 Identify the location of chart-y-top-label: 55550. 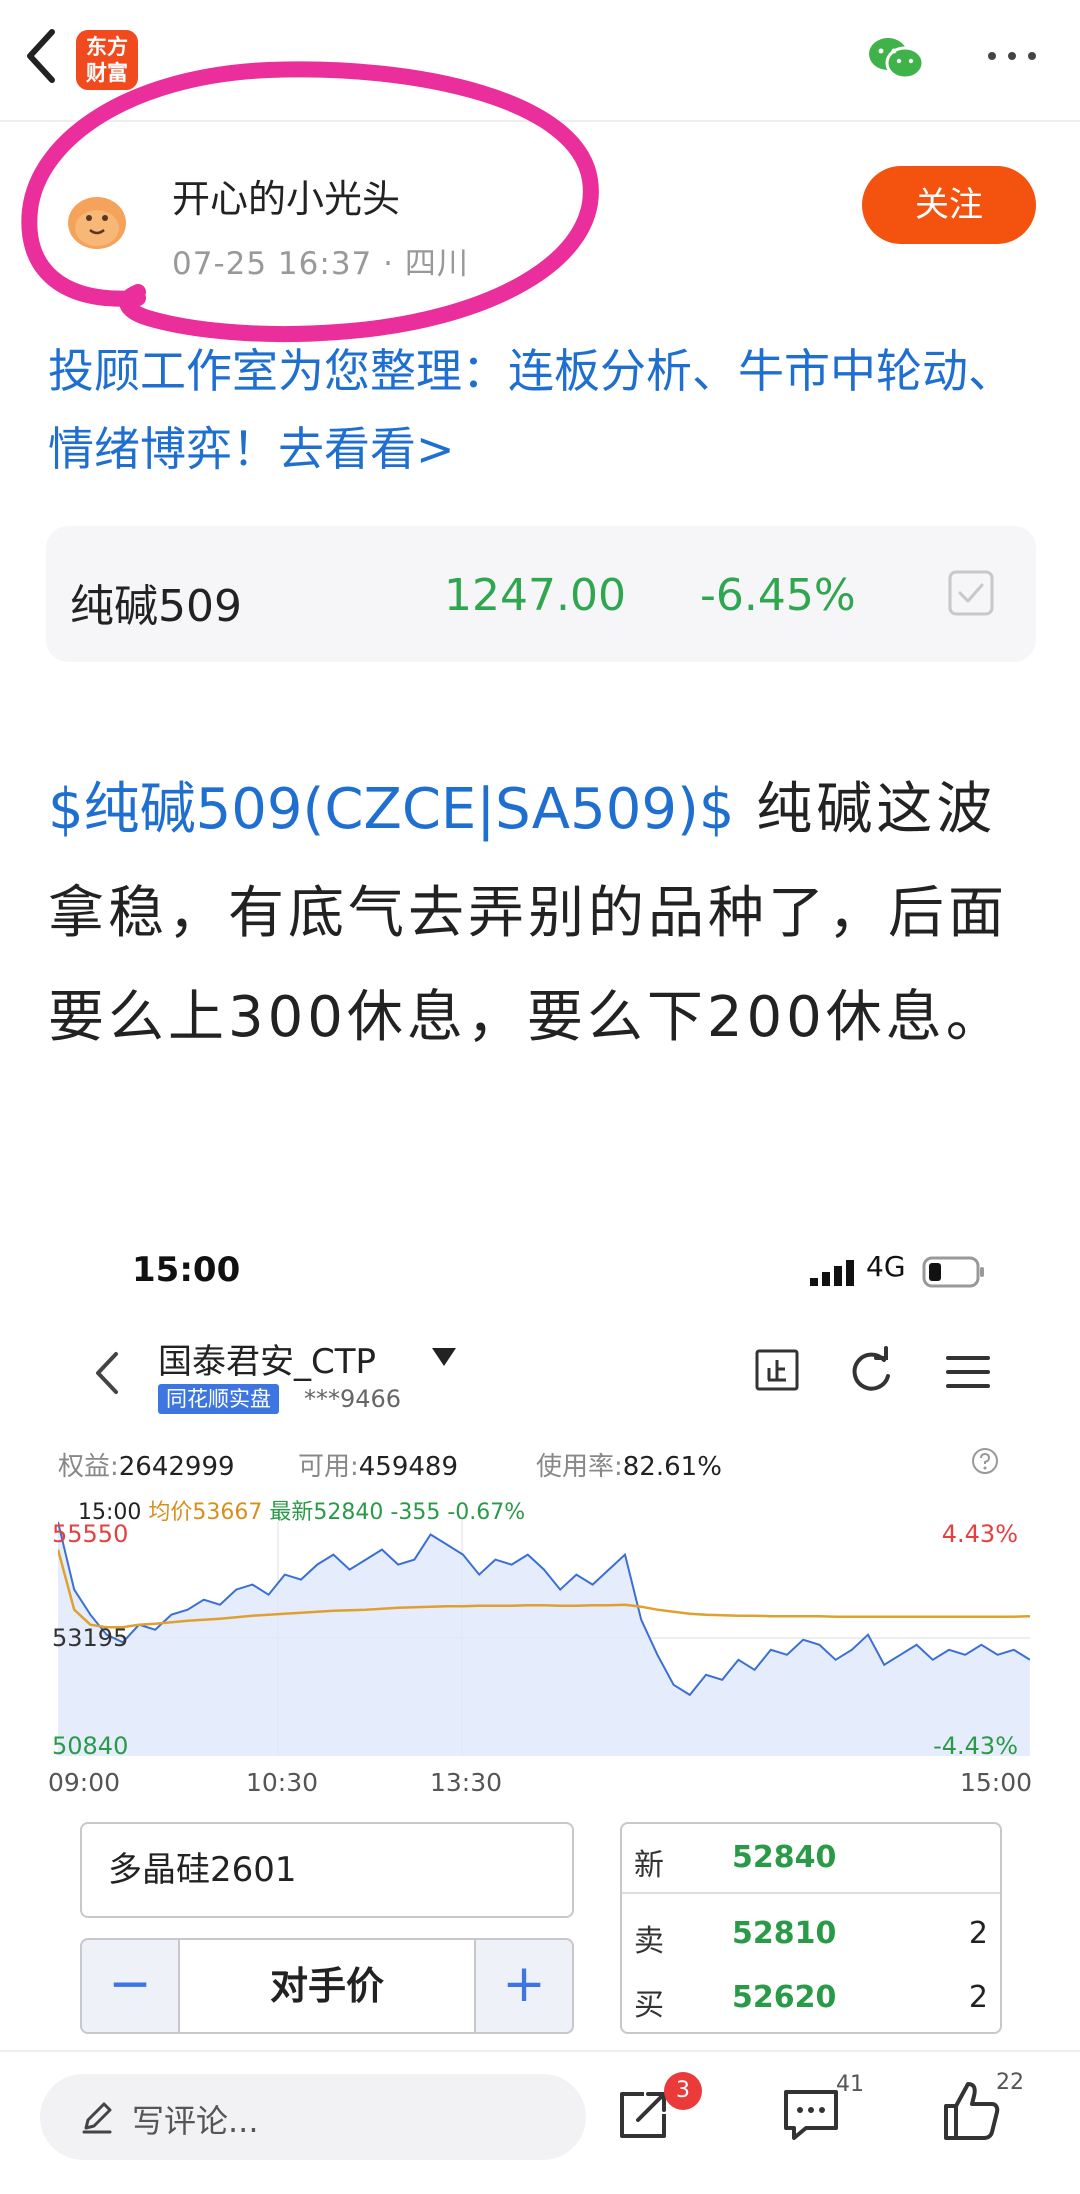
(90, 1534).